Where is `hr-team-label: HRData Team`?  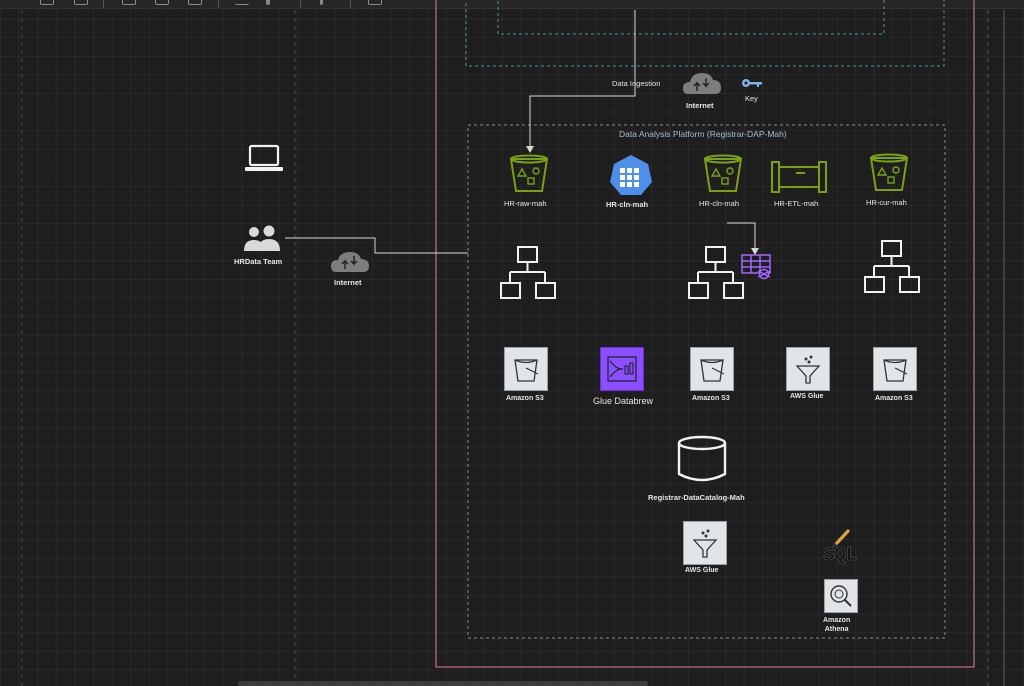 hr-team-label: HRData Team is located at coordinates (258, 261).